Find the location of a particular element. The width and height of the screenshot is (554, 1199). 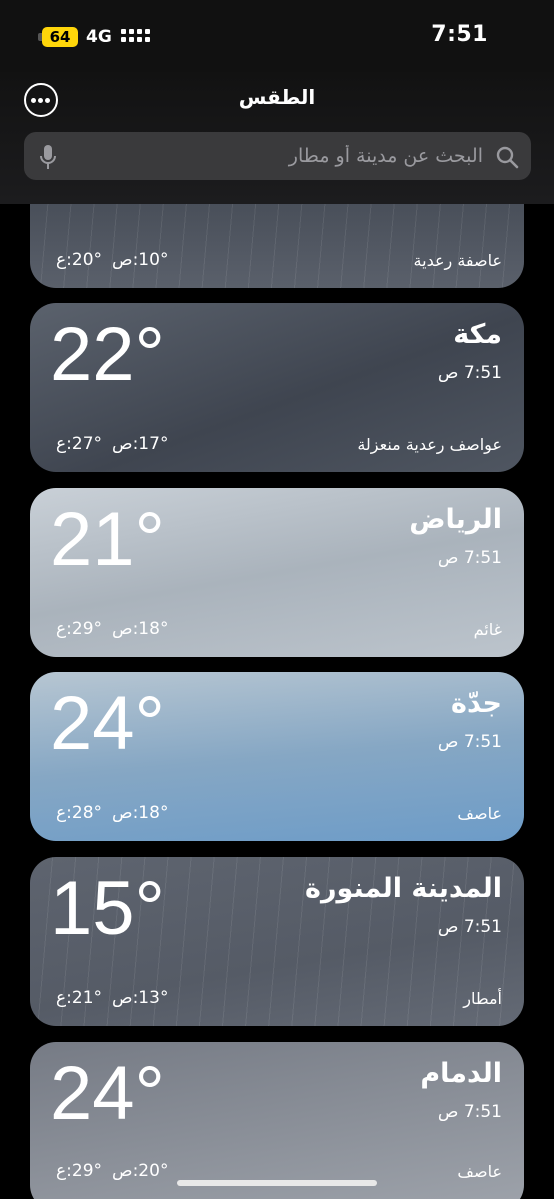

page-title: الطقس is located at coordinates (277, 97).